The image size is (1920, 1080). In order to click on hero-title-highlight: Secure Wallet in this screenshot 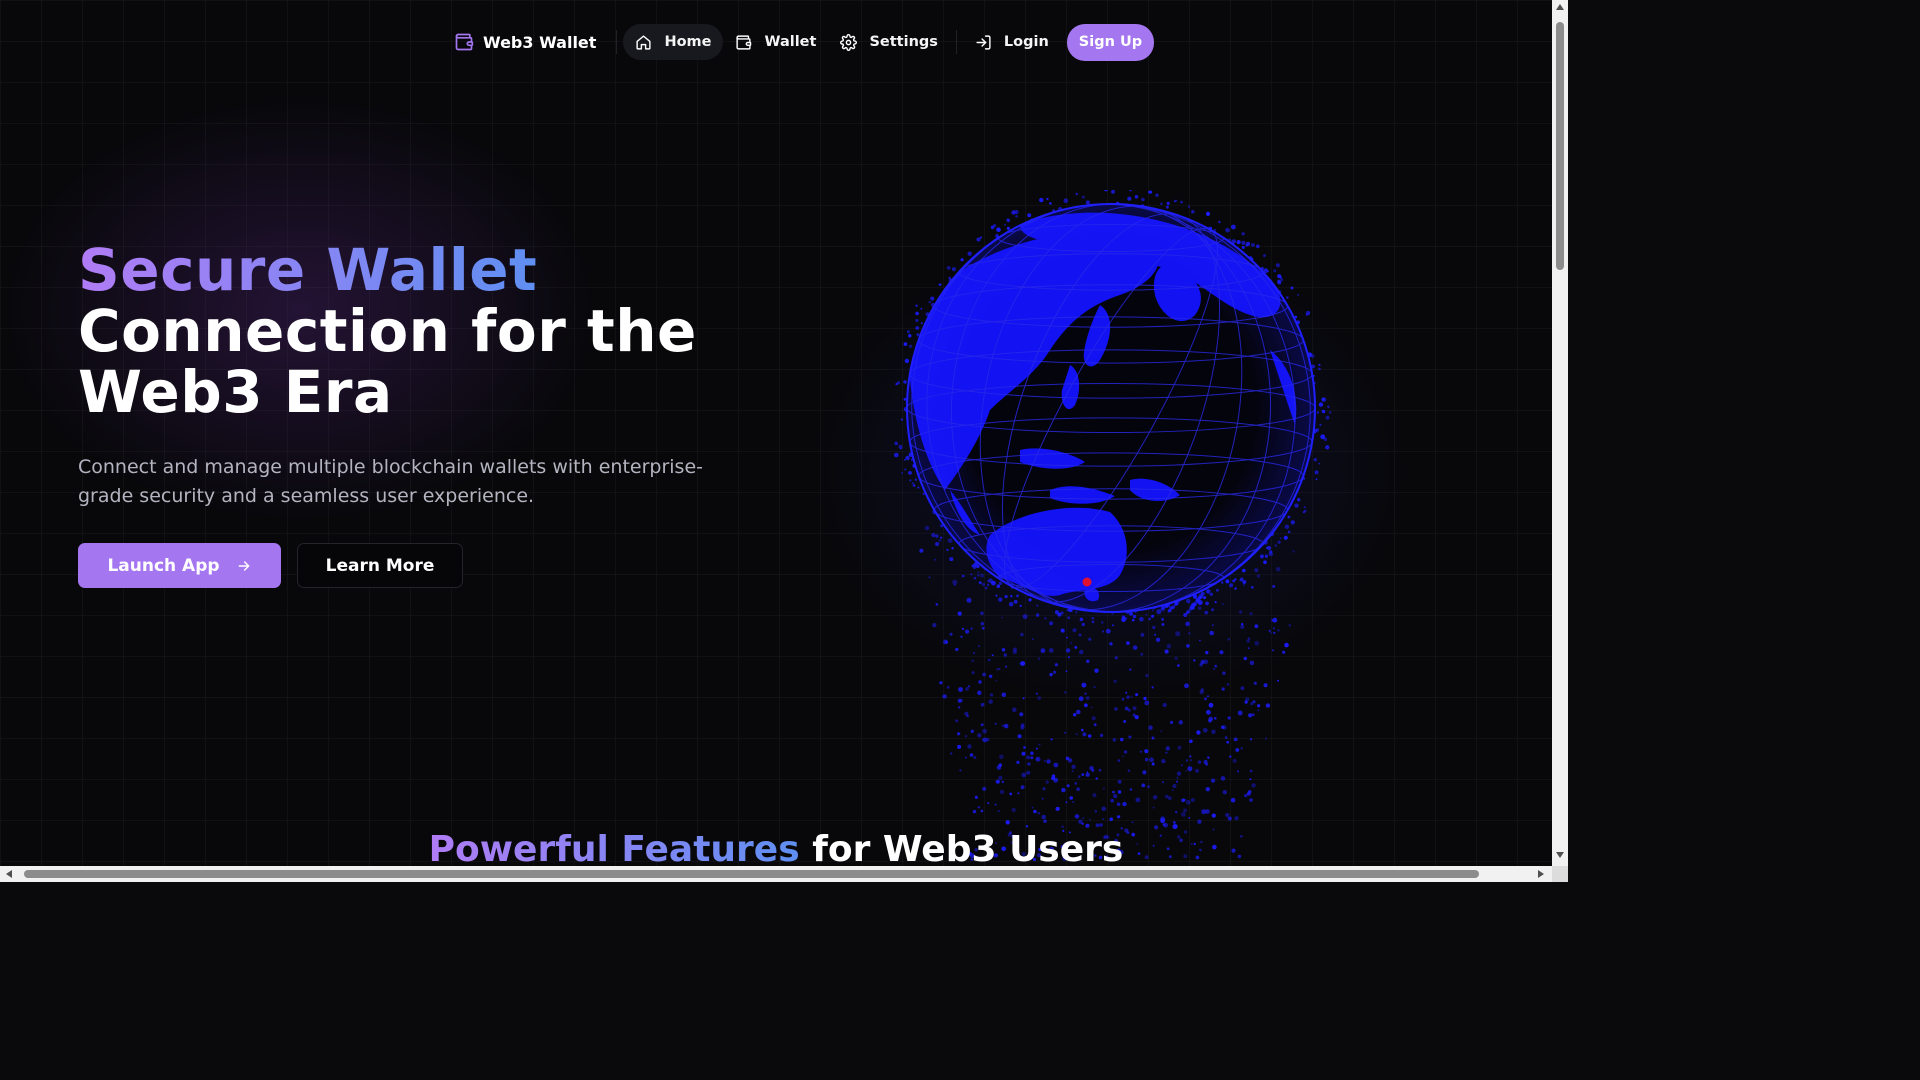, I will do `click(308, 270)`.